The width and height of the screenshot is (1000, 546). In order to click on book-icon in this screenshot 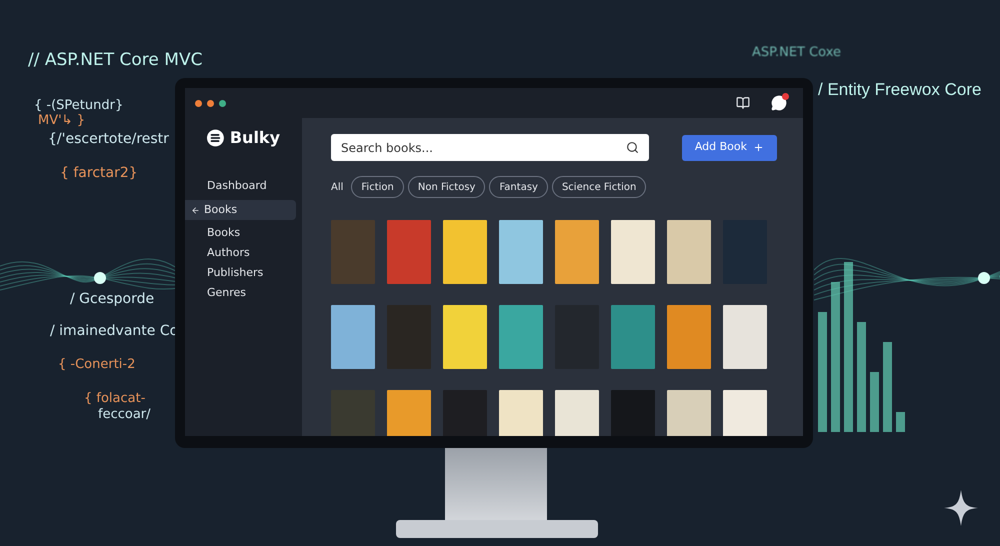, I will do `click(743, 103)`.